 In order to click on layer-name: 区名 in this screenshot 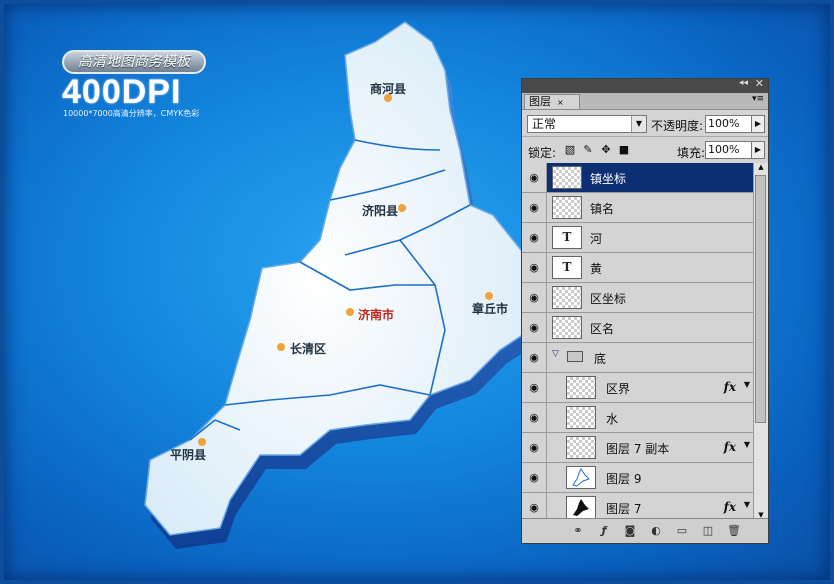, I will do `click(602, 329)`.